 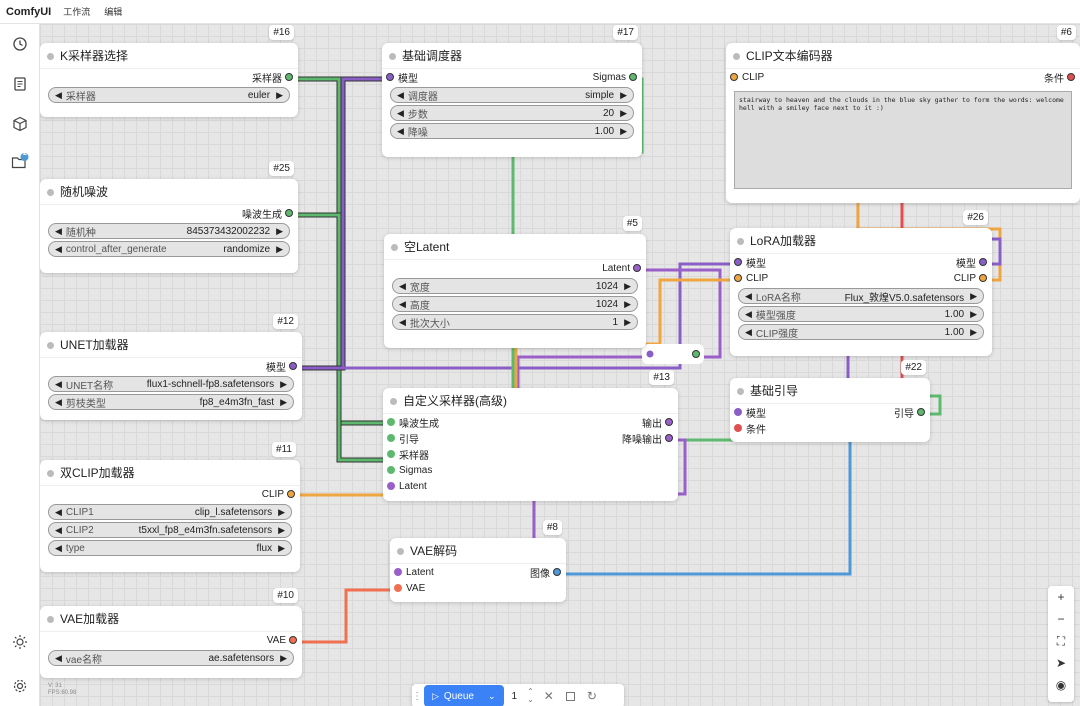 I want to click on widget-height: ◀ 高度 1024 ▶, so click(x=515, y=304).